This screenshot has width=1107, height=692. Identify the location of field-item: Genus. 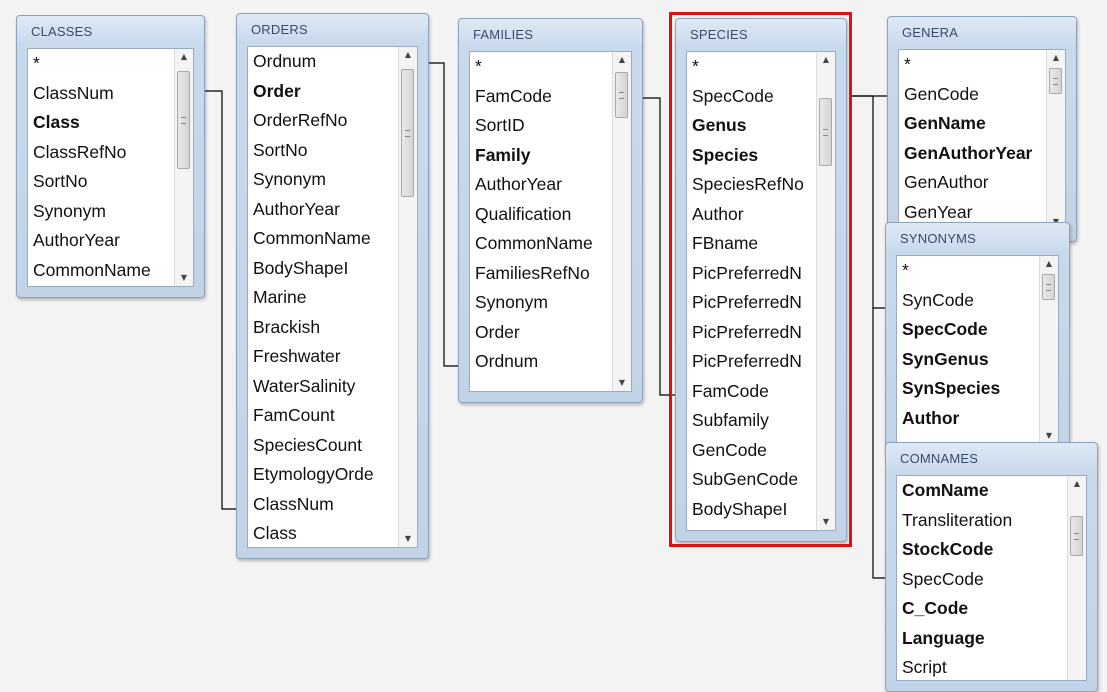
(763, 126).